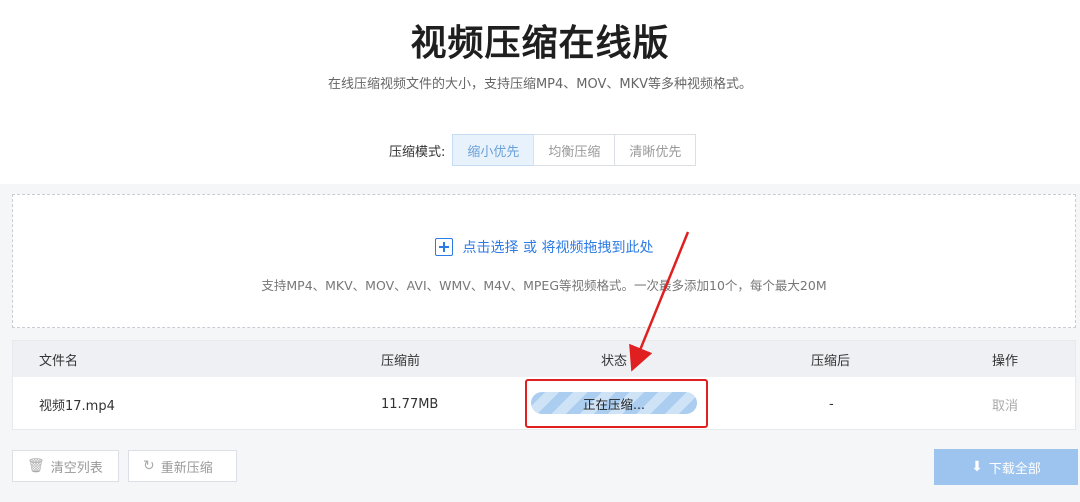 The image size is (1080, 502). What do you see at coordinates (558, 247) in the screenshot?
I see `upload-prompt-text: 点击选择 或 将视频拖拽到此处` at bounding box center [558, 247].